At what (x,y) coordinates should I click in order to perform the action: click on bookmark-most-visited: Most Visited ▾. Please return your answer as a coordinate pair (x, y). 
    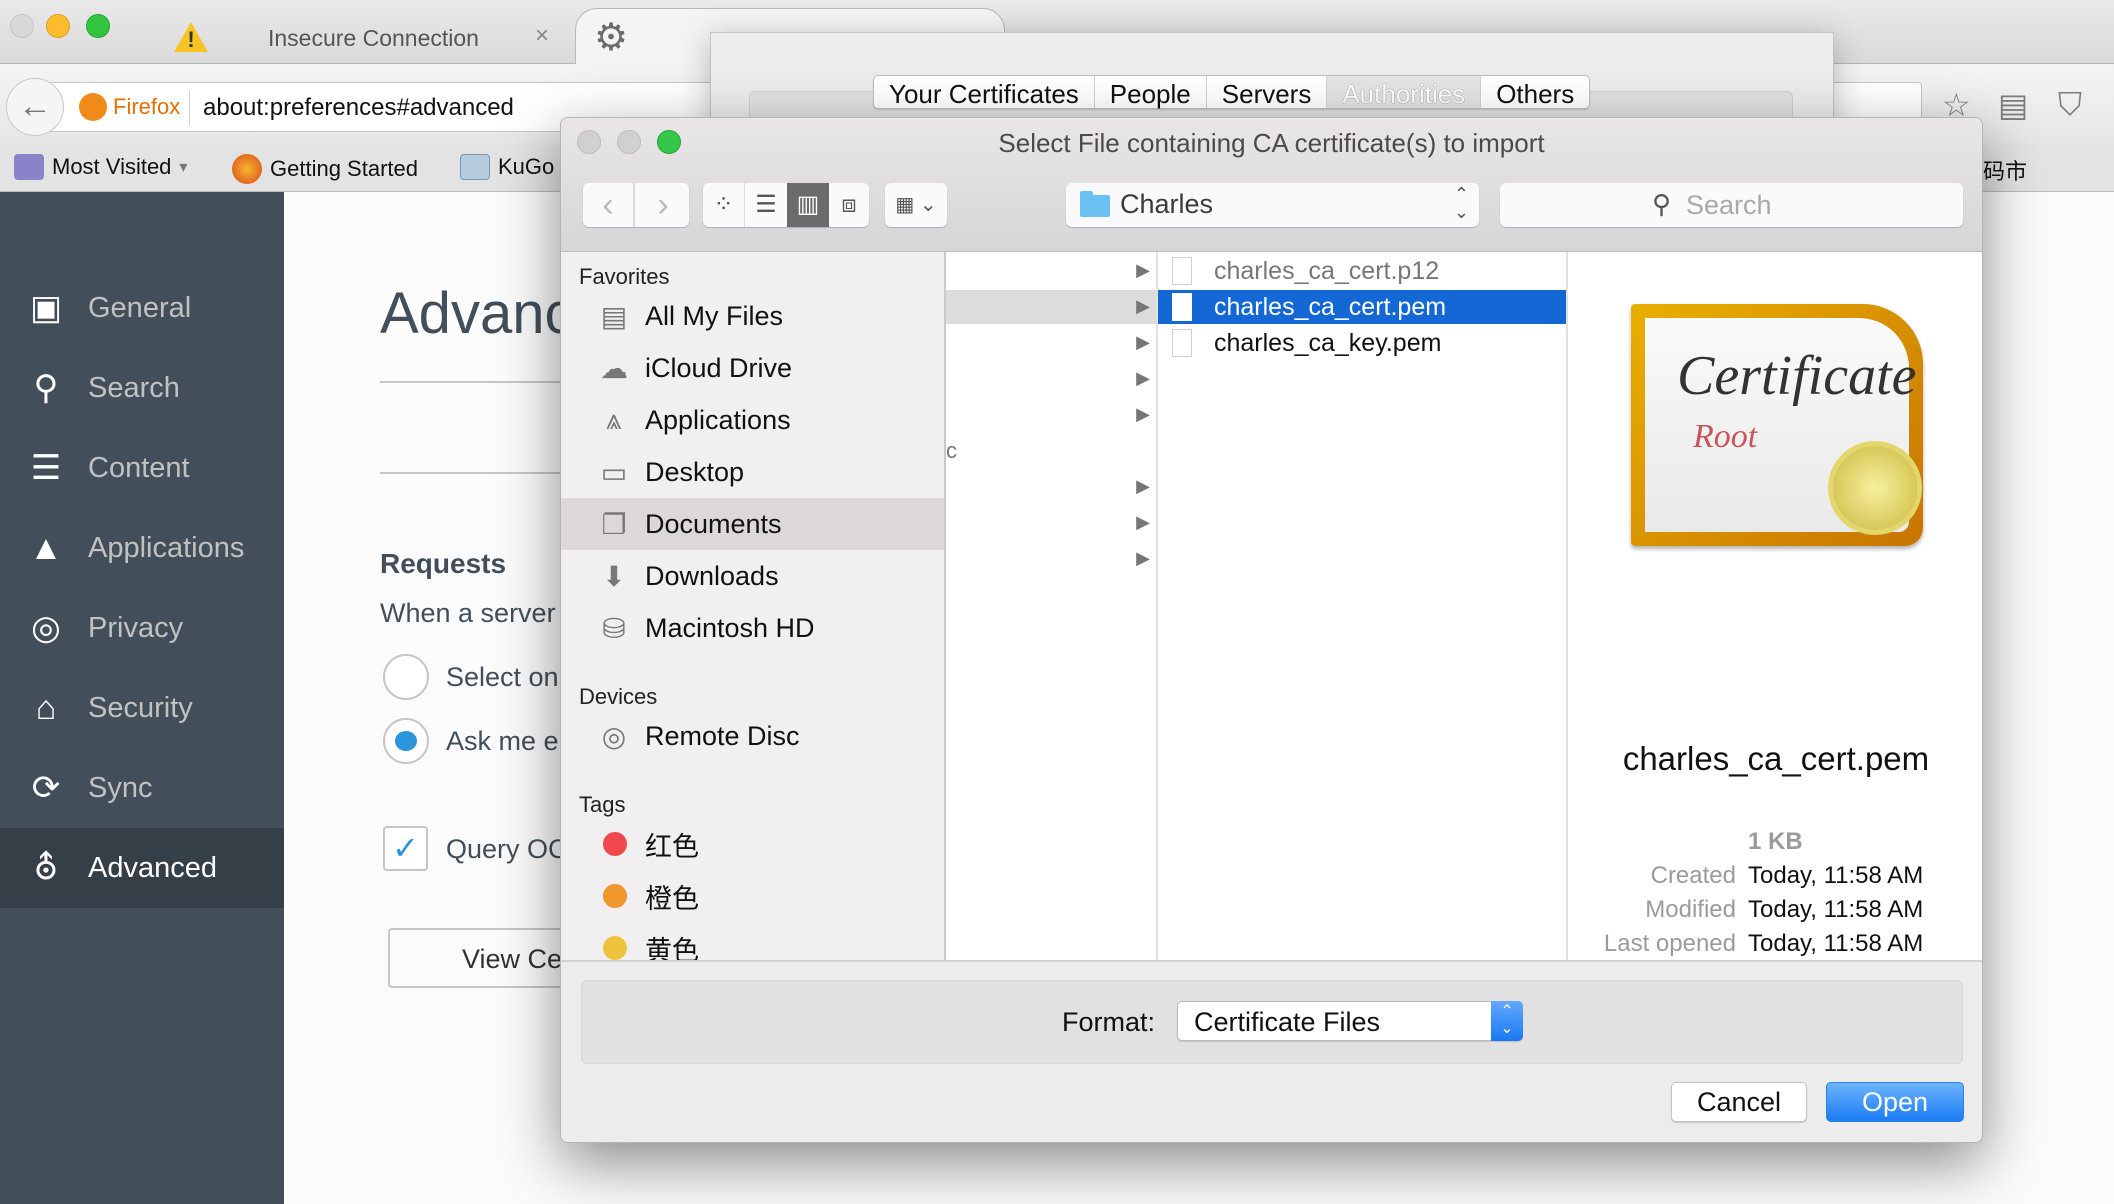
    Looking at the image, I should click on (100, 167).